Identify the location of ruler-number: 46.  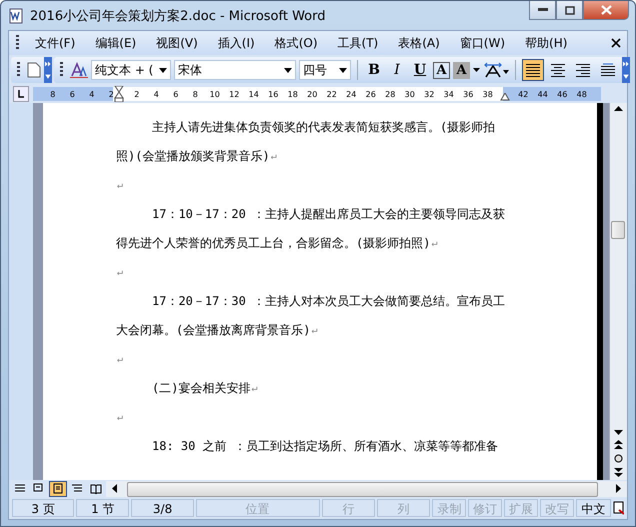
(562, 94).